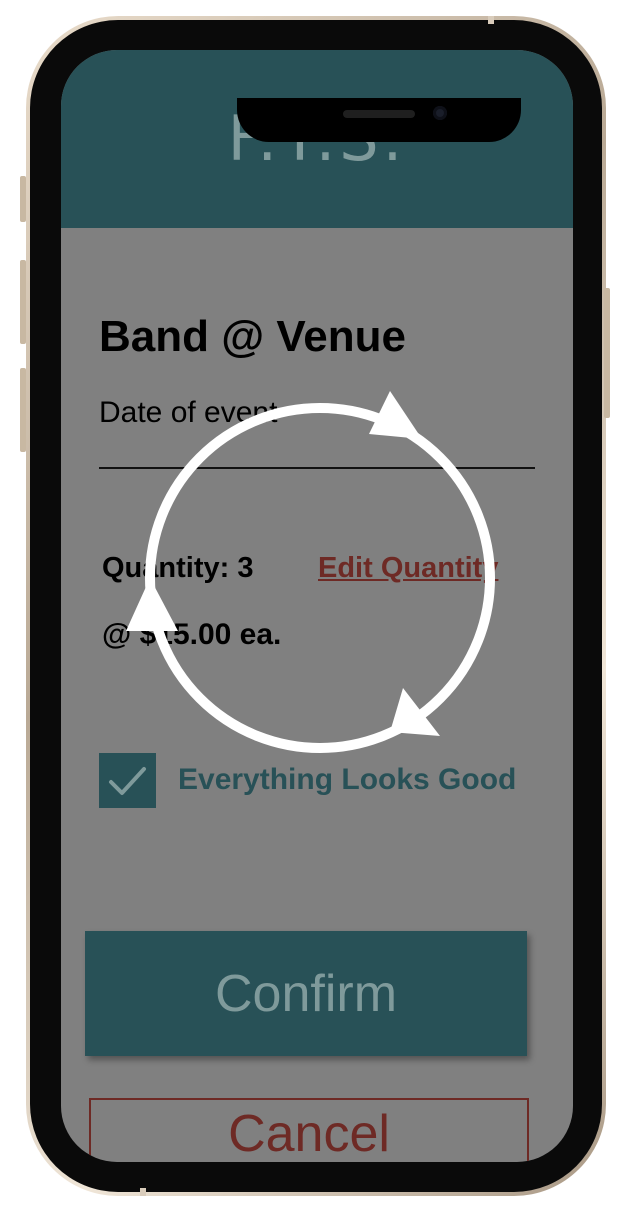 The image size is (628, 1212). Describe the element at coordinates (379, 114) in the screenshot. I see `speaker-grille` at that location.